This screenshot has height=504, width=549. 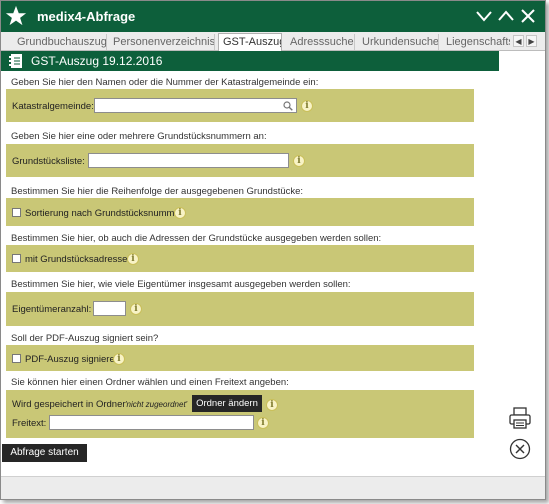 What do you see at coordinates (16, 258) in the screenshot?
I see `adressen-checkbox` at bounding box center [16, 258].